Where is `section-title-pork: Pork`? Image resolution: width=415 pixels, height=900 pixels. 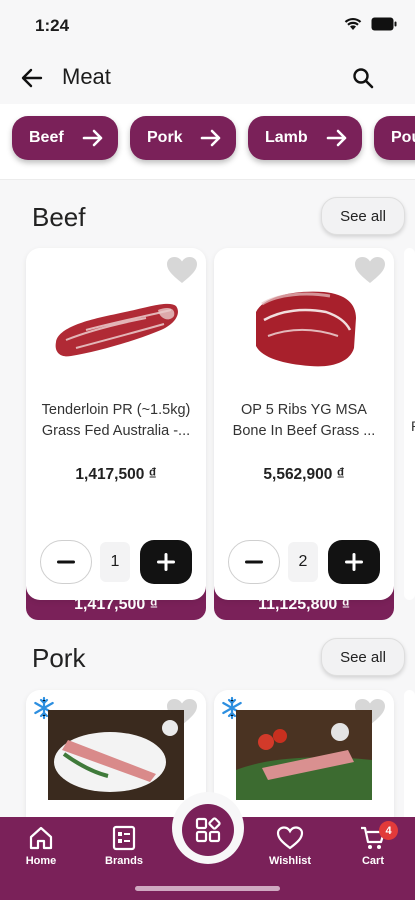 section-title-pork: Pork is located at coordinates (59, 658).